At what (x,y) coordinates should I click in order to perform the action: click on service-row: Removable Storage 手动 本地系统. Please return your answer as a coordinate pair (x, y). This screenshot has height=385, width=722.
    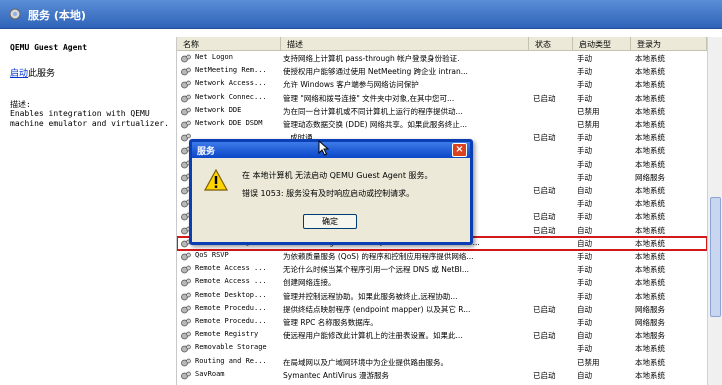
    Looking at the image, I should click on (442, 348).